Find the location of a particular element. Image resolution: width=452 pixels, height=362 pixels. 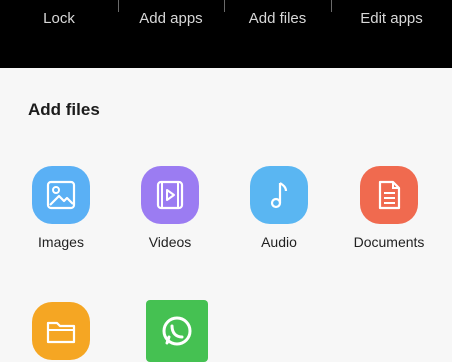

file-type-label: Documents is located at coordinates (389, 242).